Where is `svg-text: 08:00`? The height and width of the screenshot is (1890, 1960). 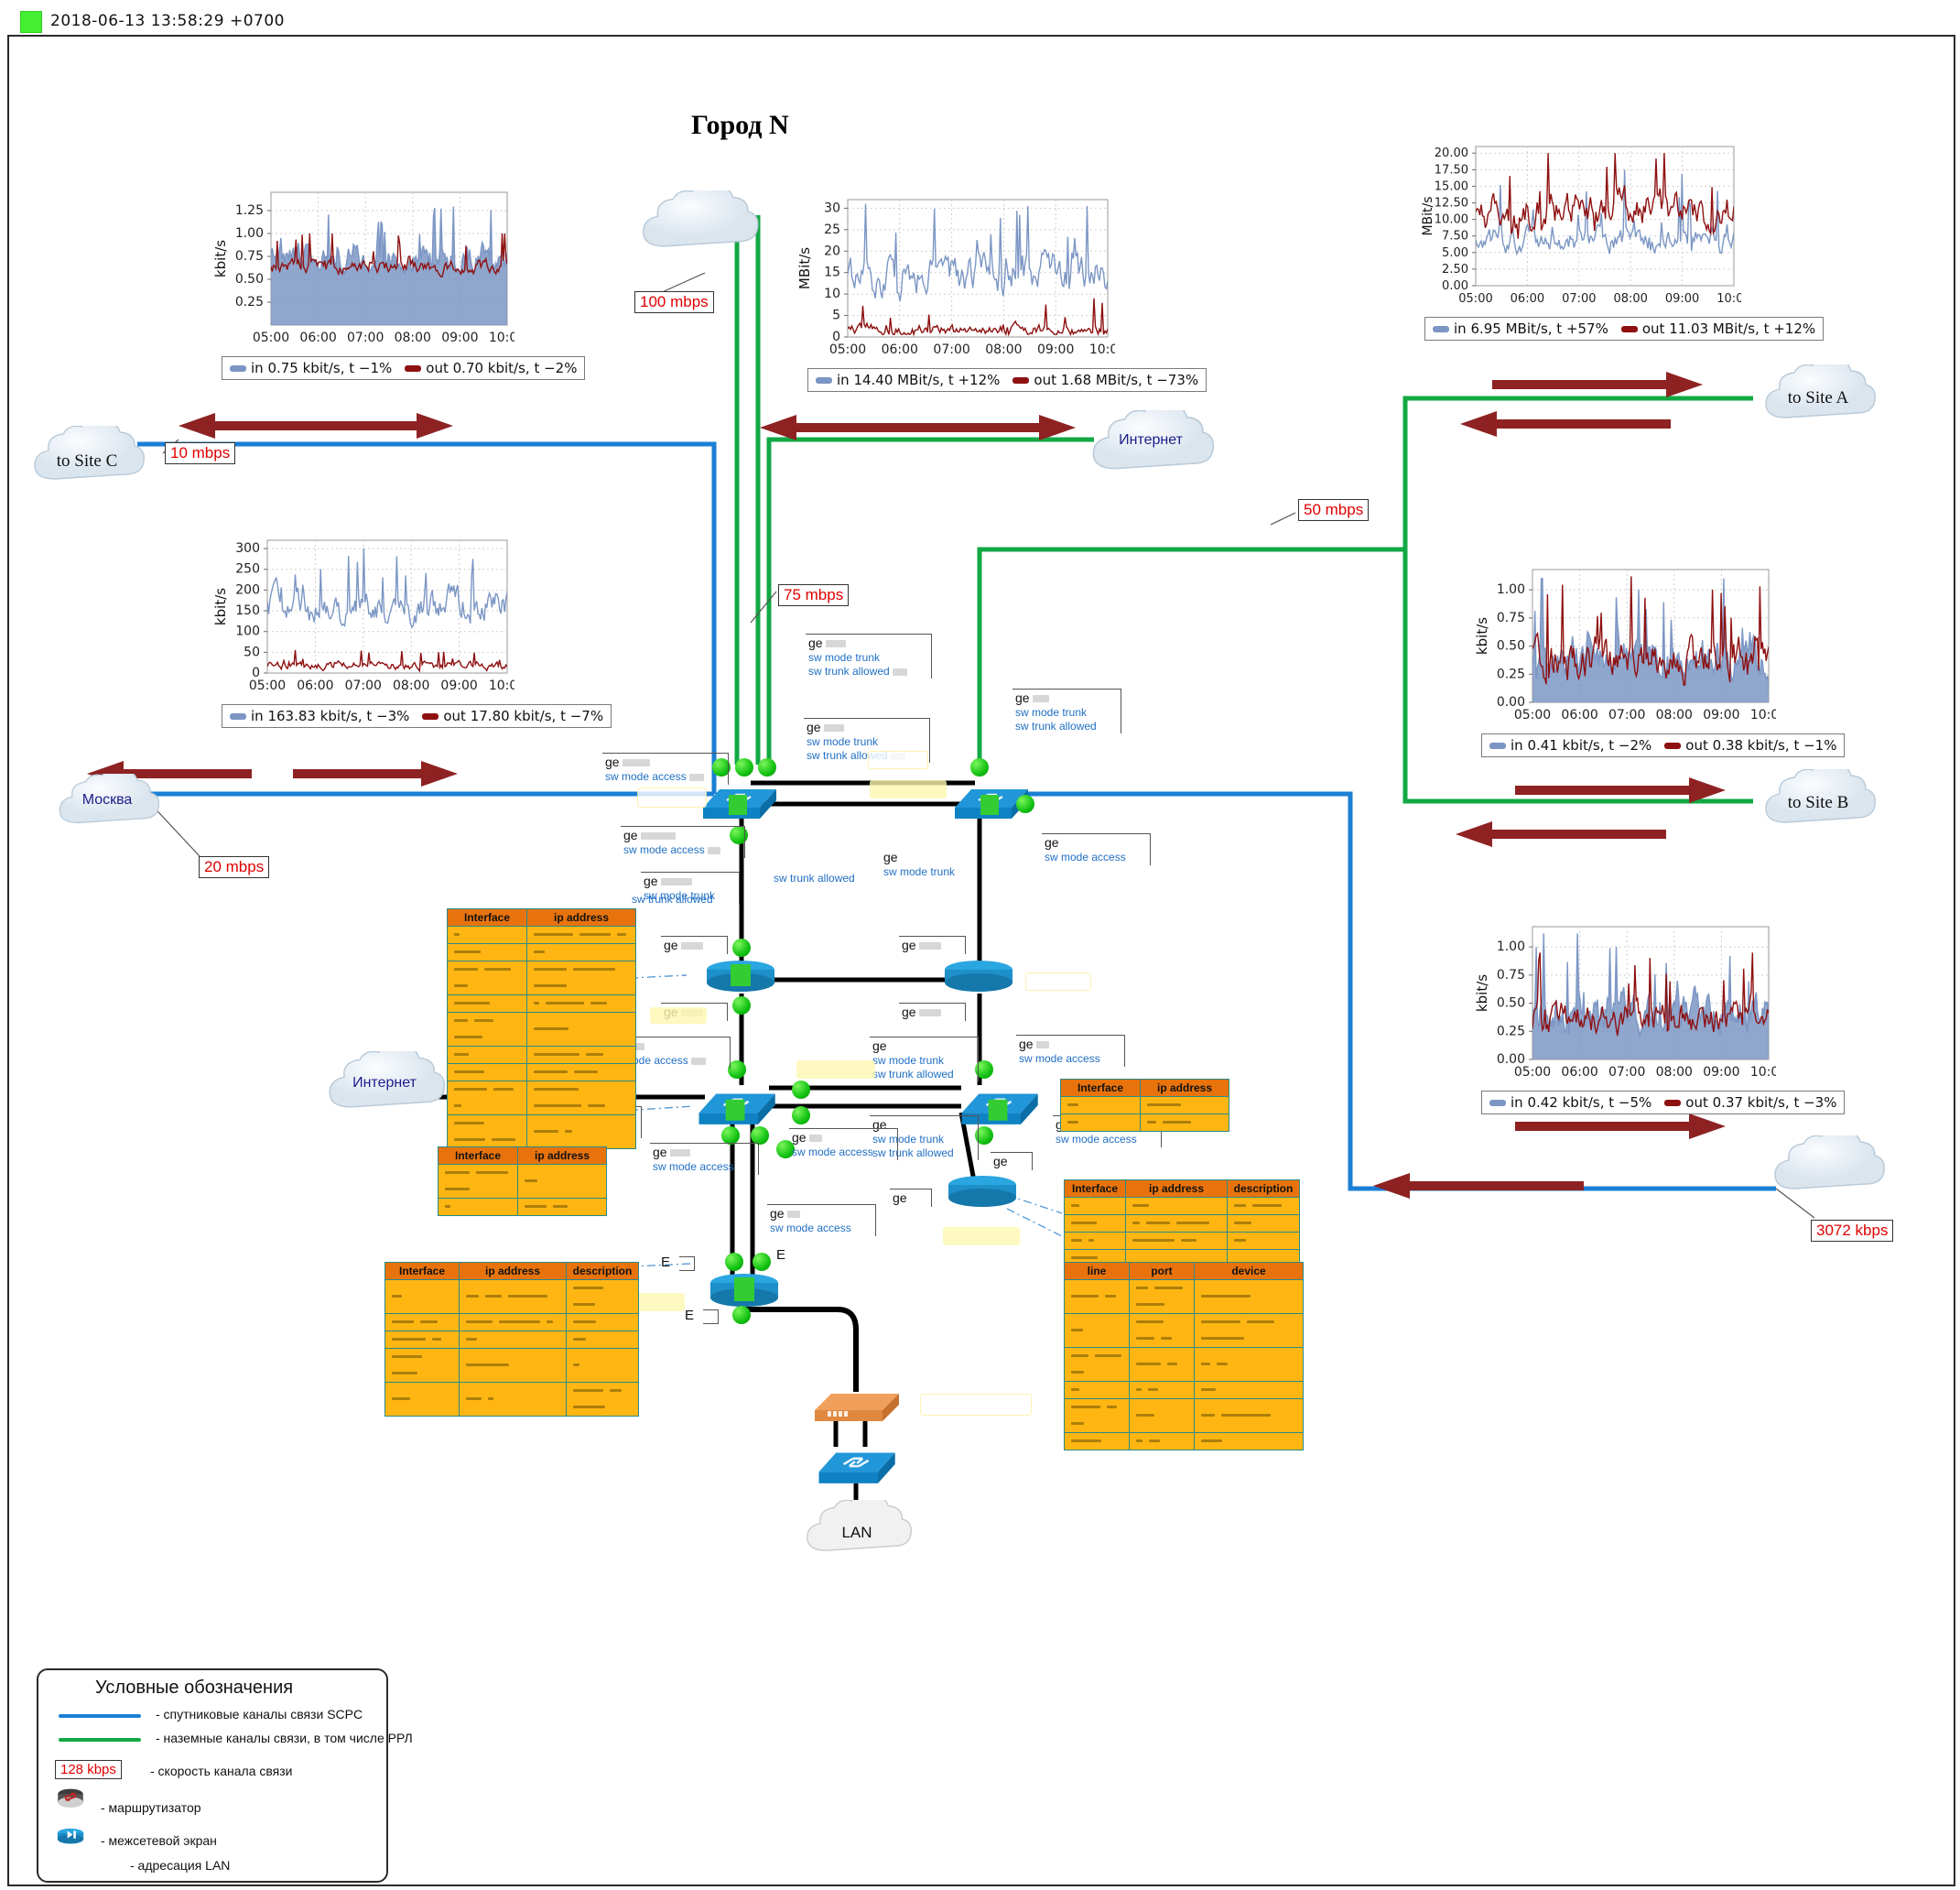 svg-text: 08:00 is located at coordinates (1674, 715).